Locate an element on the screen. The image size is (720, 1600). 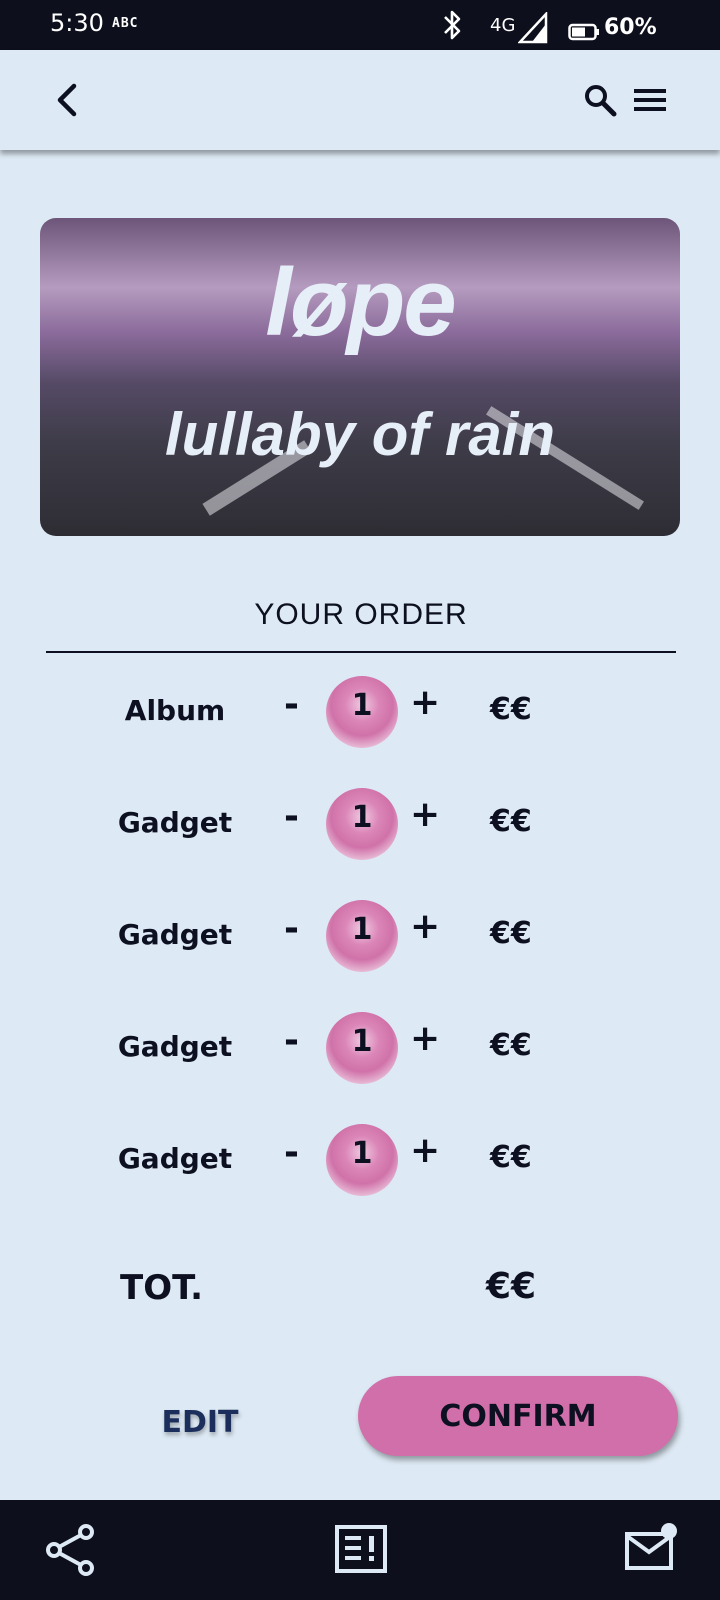
back-arrow-icon is located at coordinates (68, 100).